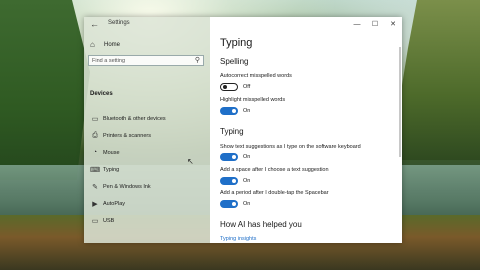 The height and width of the screenshot is (270, 480). Describe the element at coordinates (94, 24) in the screenshot. I see `back-arrow-icon: ←` at that location.